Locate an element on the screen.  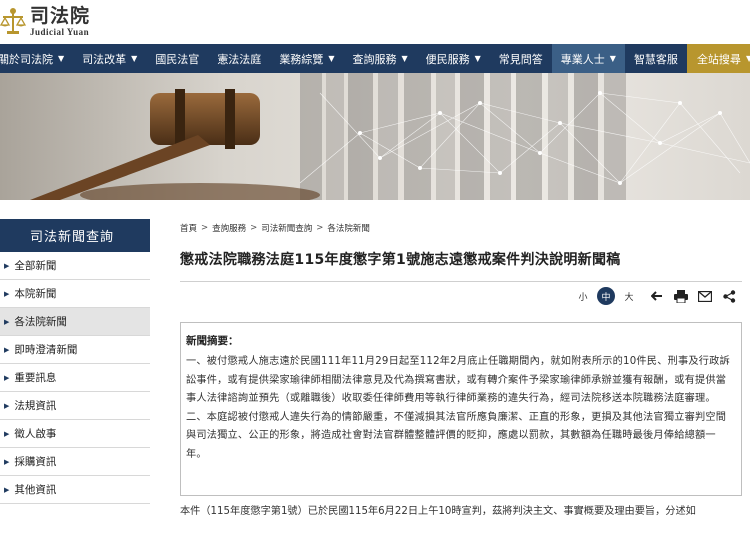
nav-item-overview: 業務綜覽 ▼ is located at coordinates (306, 58).